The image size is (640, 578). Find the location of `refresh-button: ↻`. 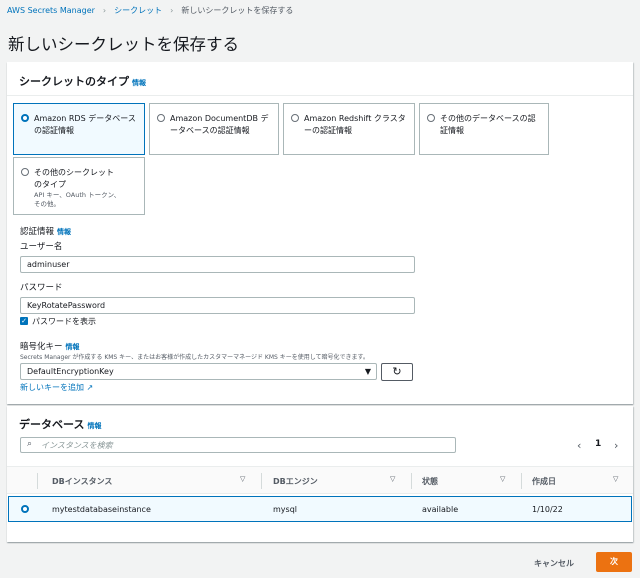

refresh-button: ↻ is located at coordinates (397, 372).